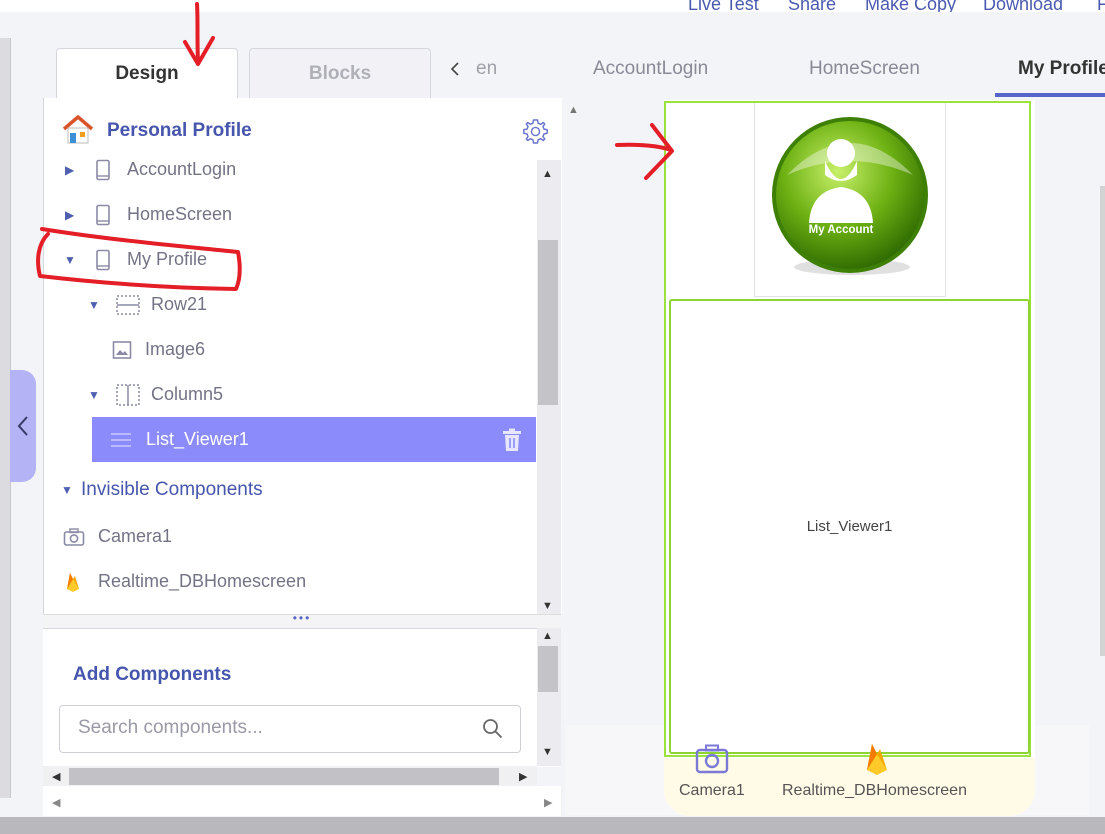  What do you see at coordinates (284, 776) in the screenshot?
I see `horizontal-scrollbar-thumb` at bounding box center [284, 776].